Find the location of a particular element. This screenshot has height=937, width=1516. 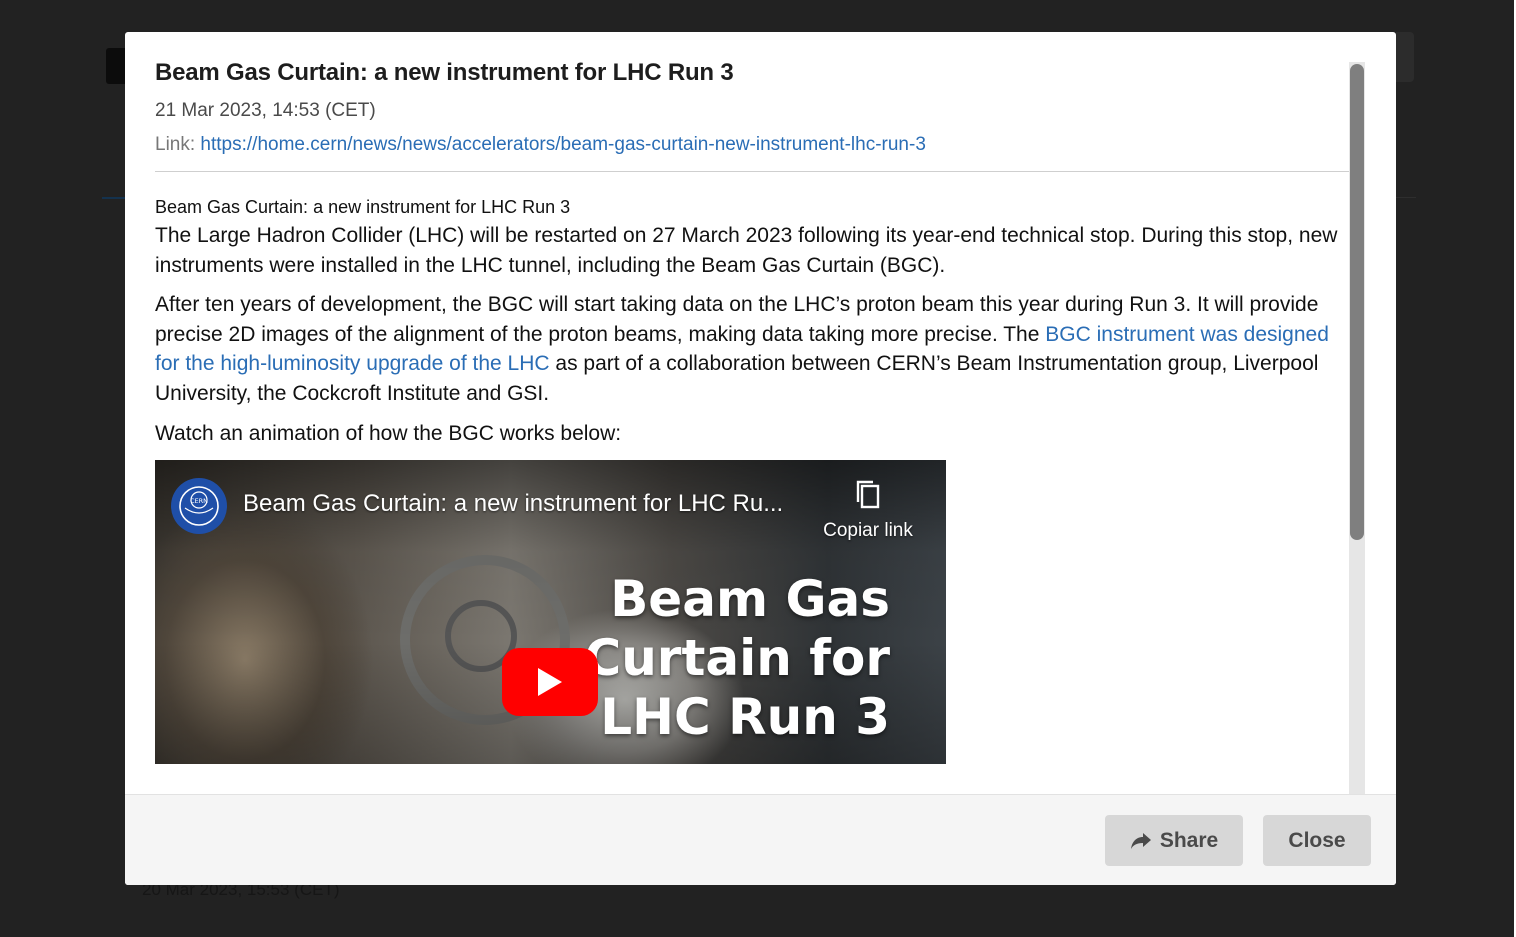

link-label: Link: is located at coordinates (178, 144).